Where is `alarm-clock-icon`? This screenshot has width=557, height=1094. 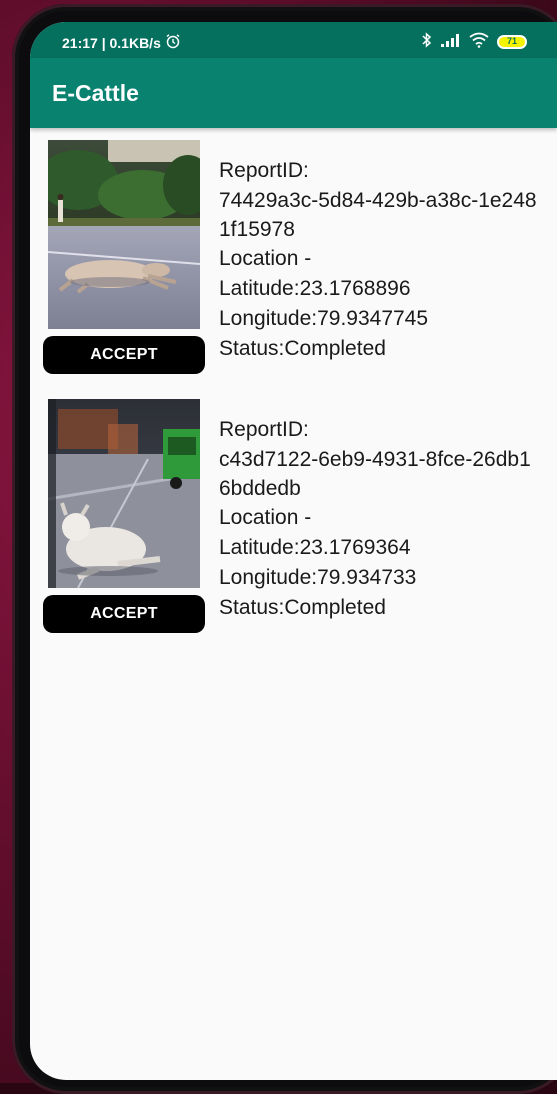 alarm-clock-icon is located at coordinates (173, 42).